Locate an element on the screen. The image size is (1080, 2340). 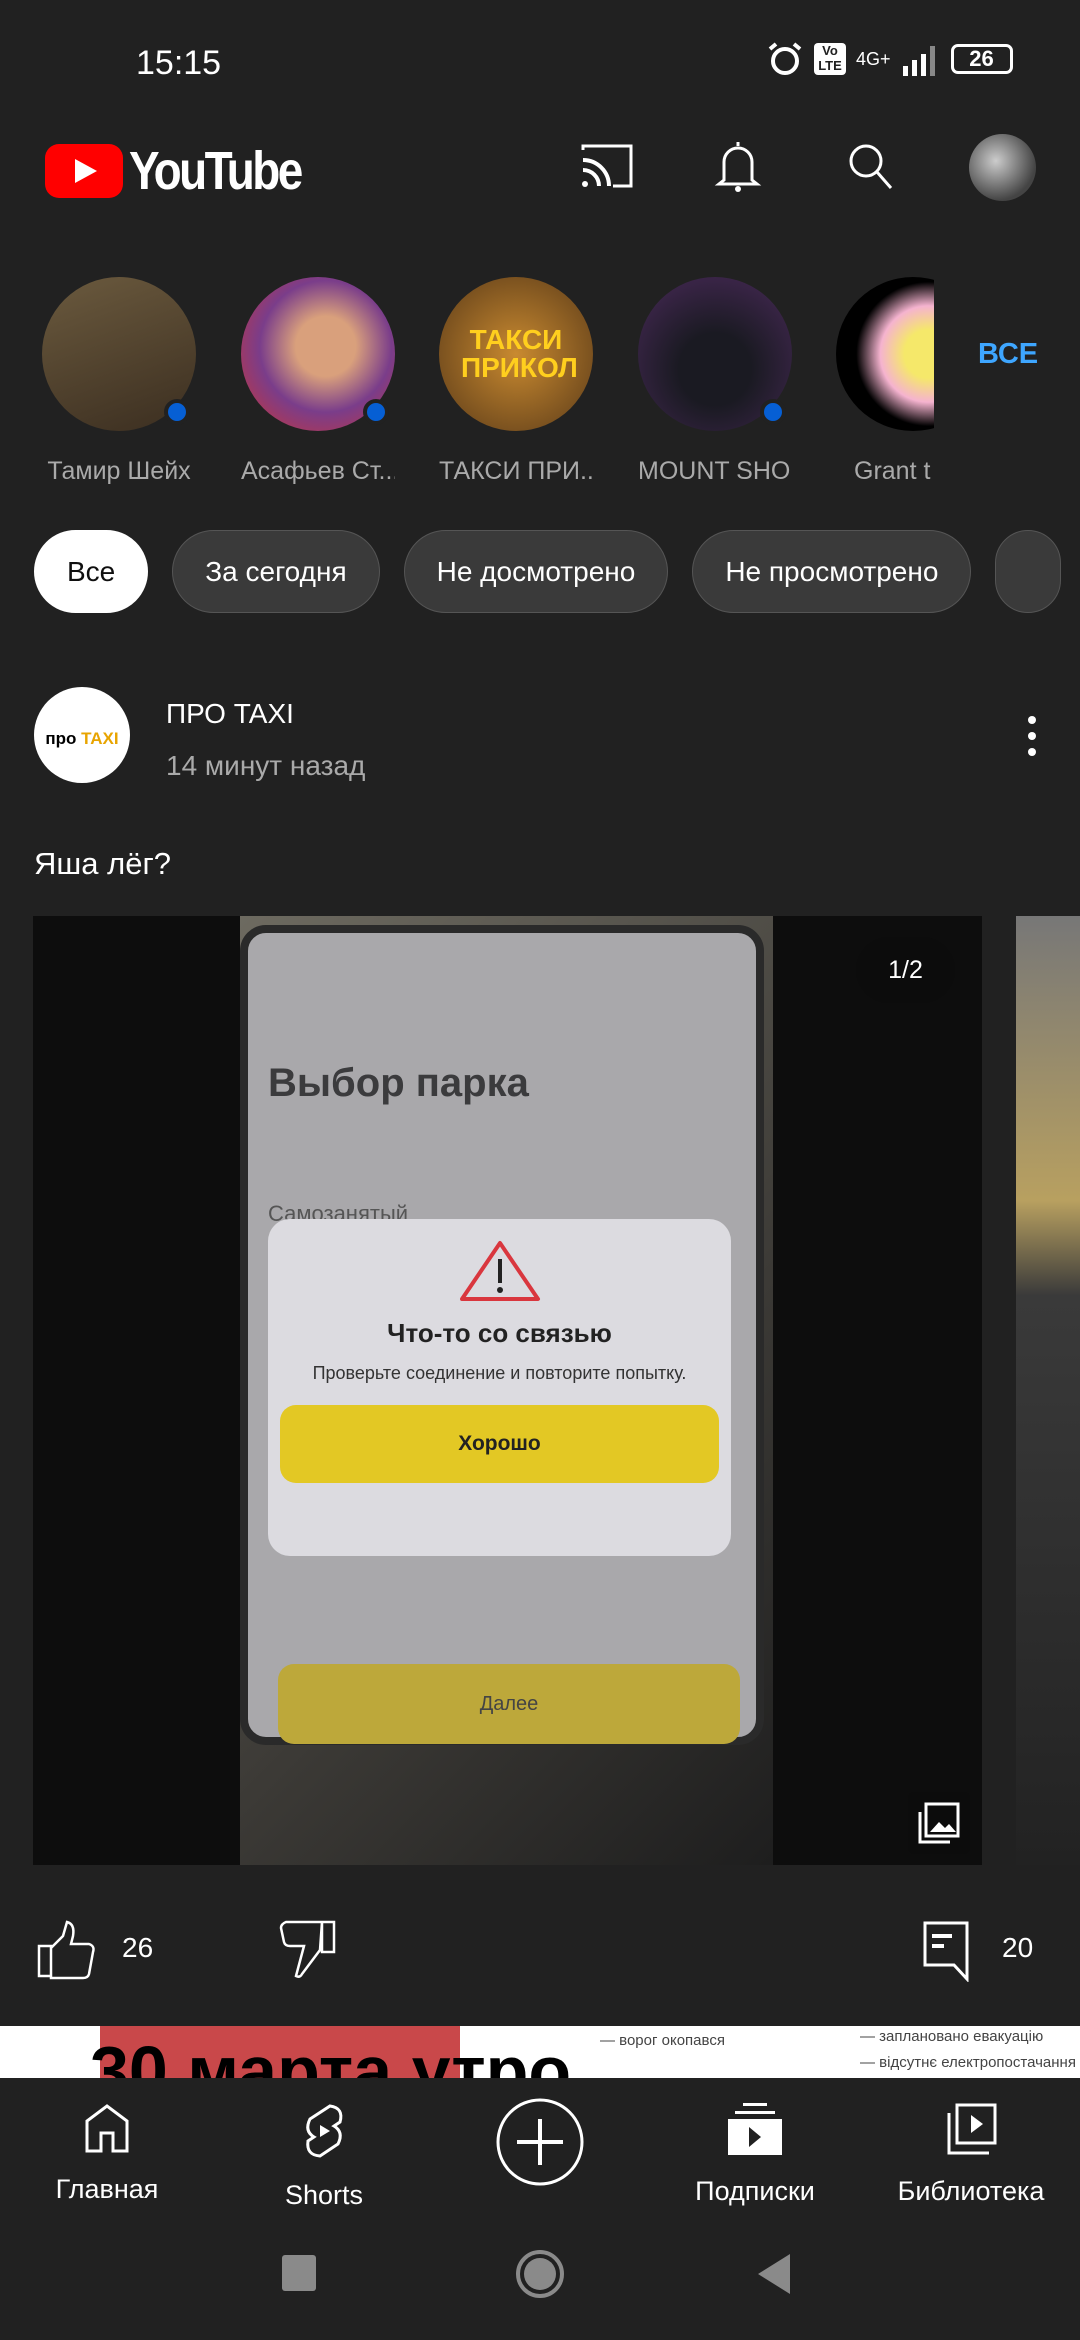
nav-shorts: Shorts is located at coordinates (324, 2157).